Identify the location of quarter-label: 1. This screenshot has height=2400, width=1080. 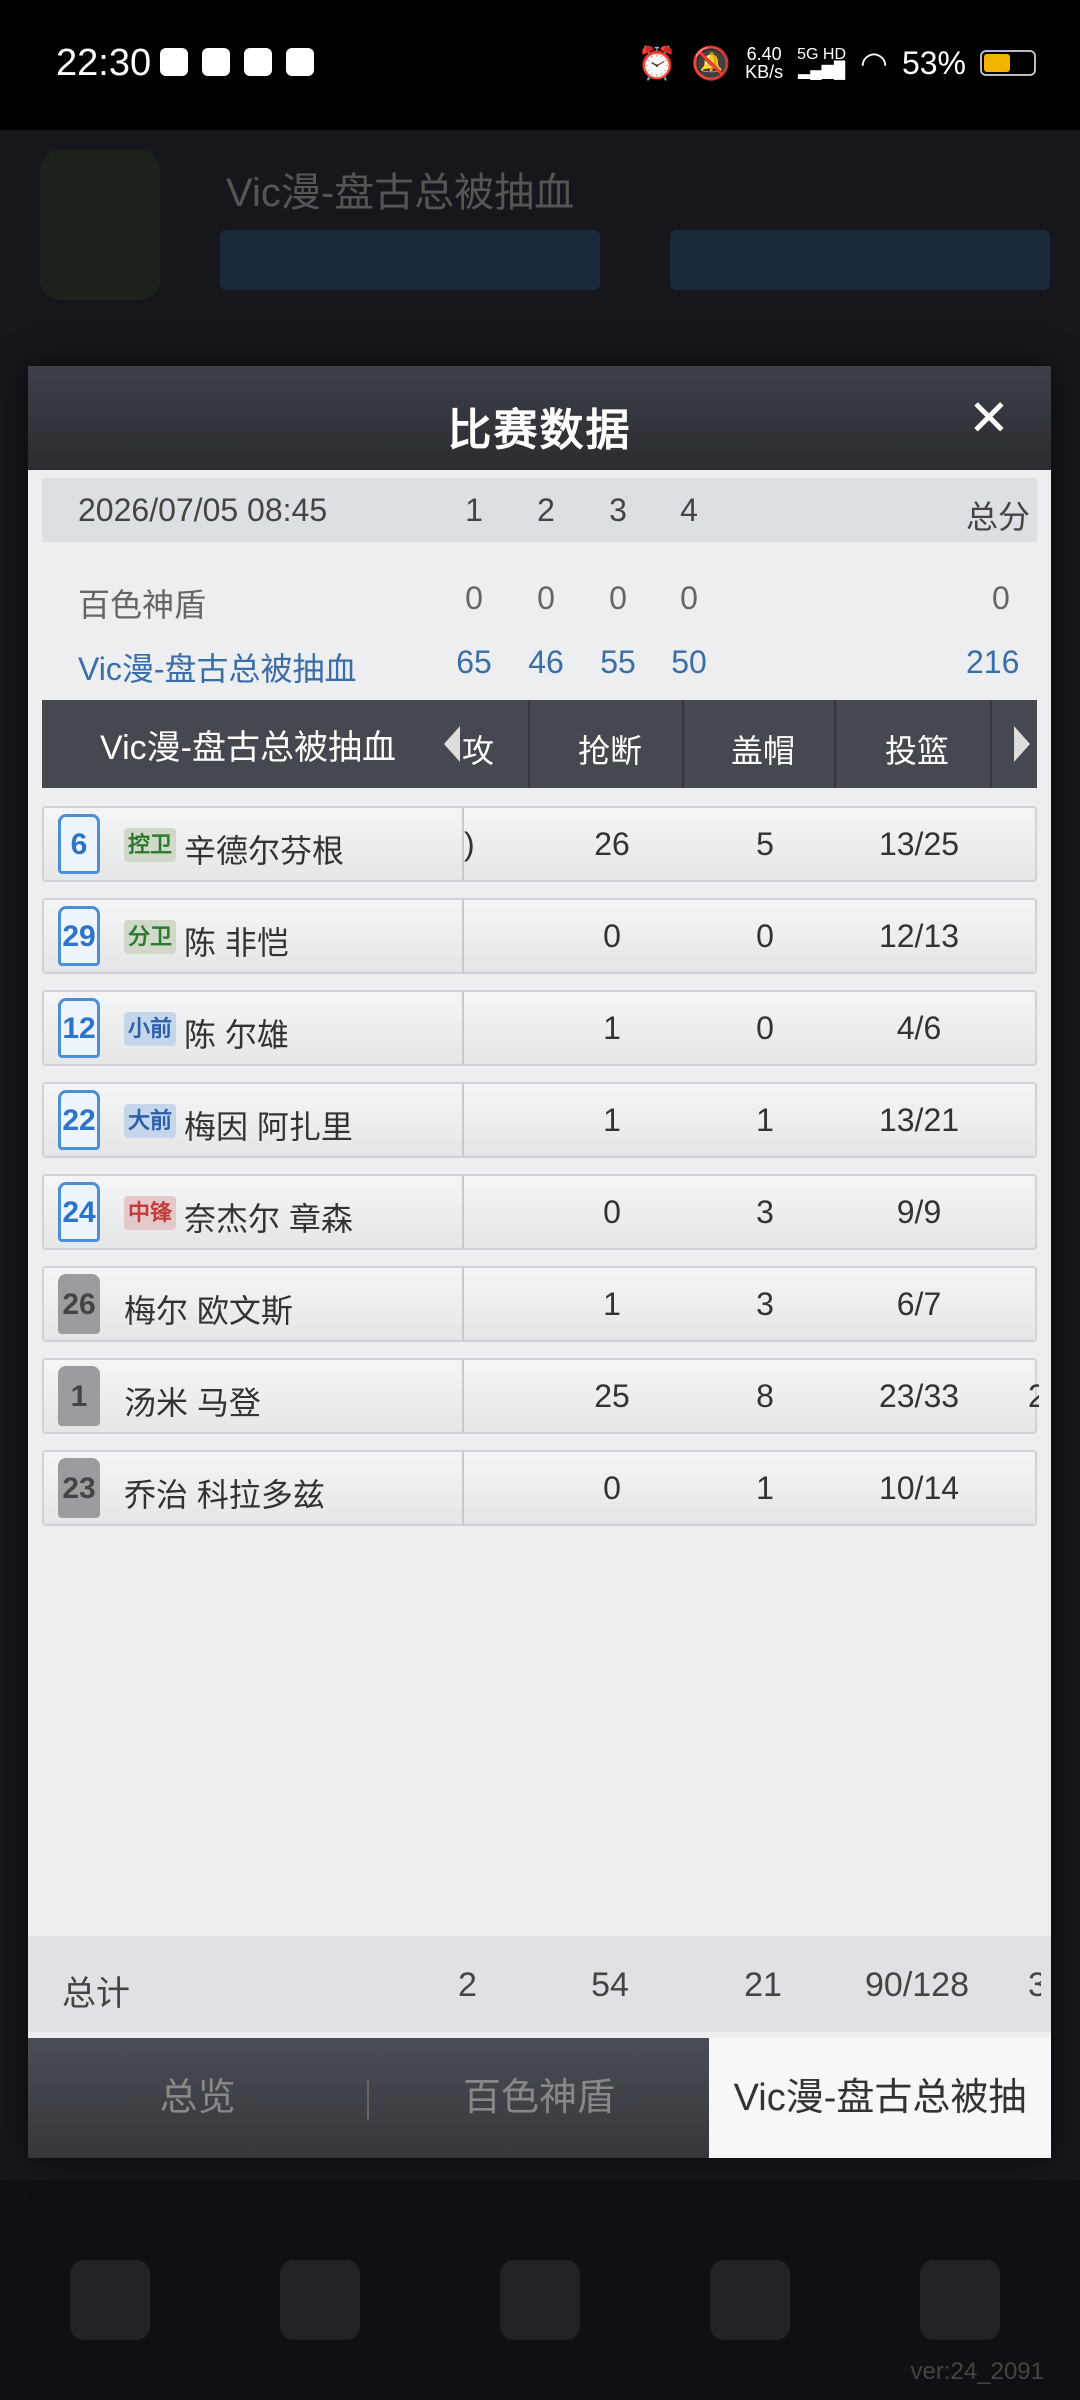
(474, 510).